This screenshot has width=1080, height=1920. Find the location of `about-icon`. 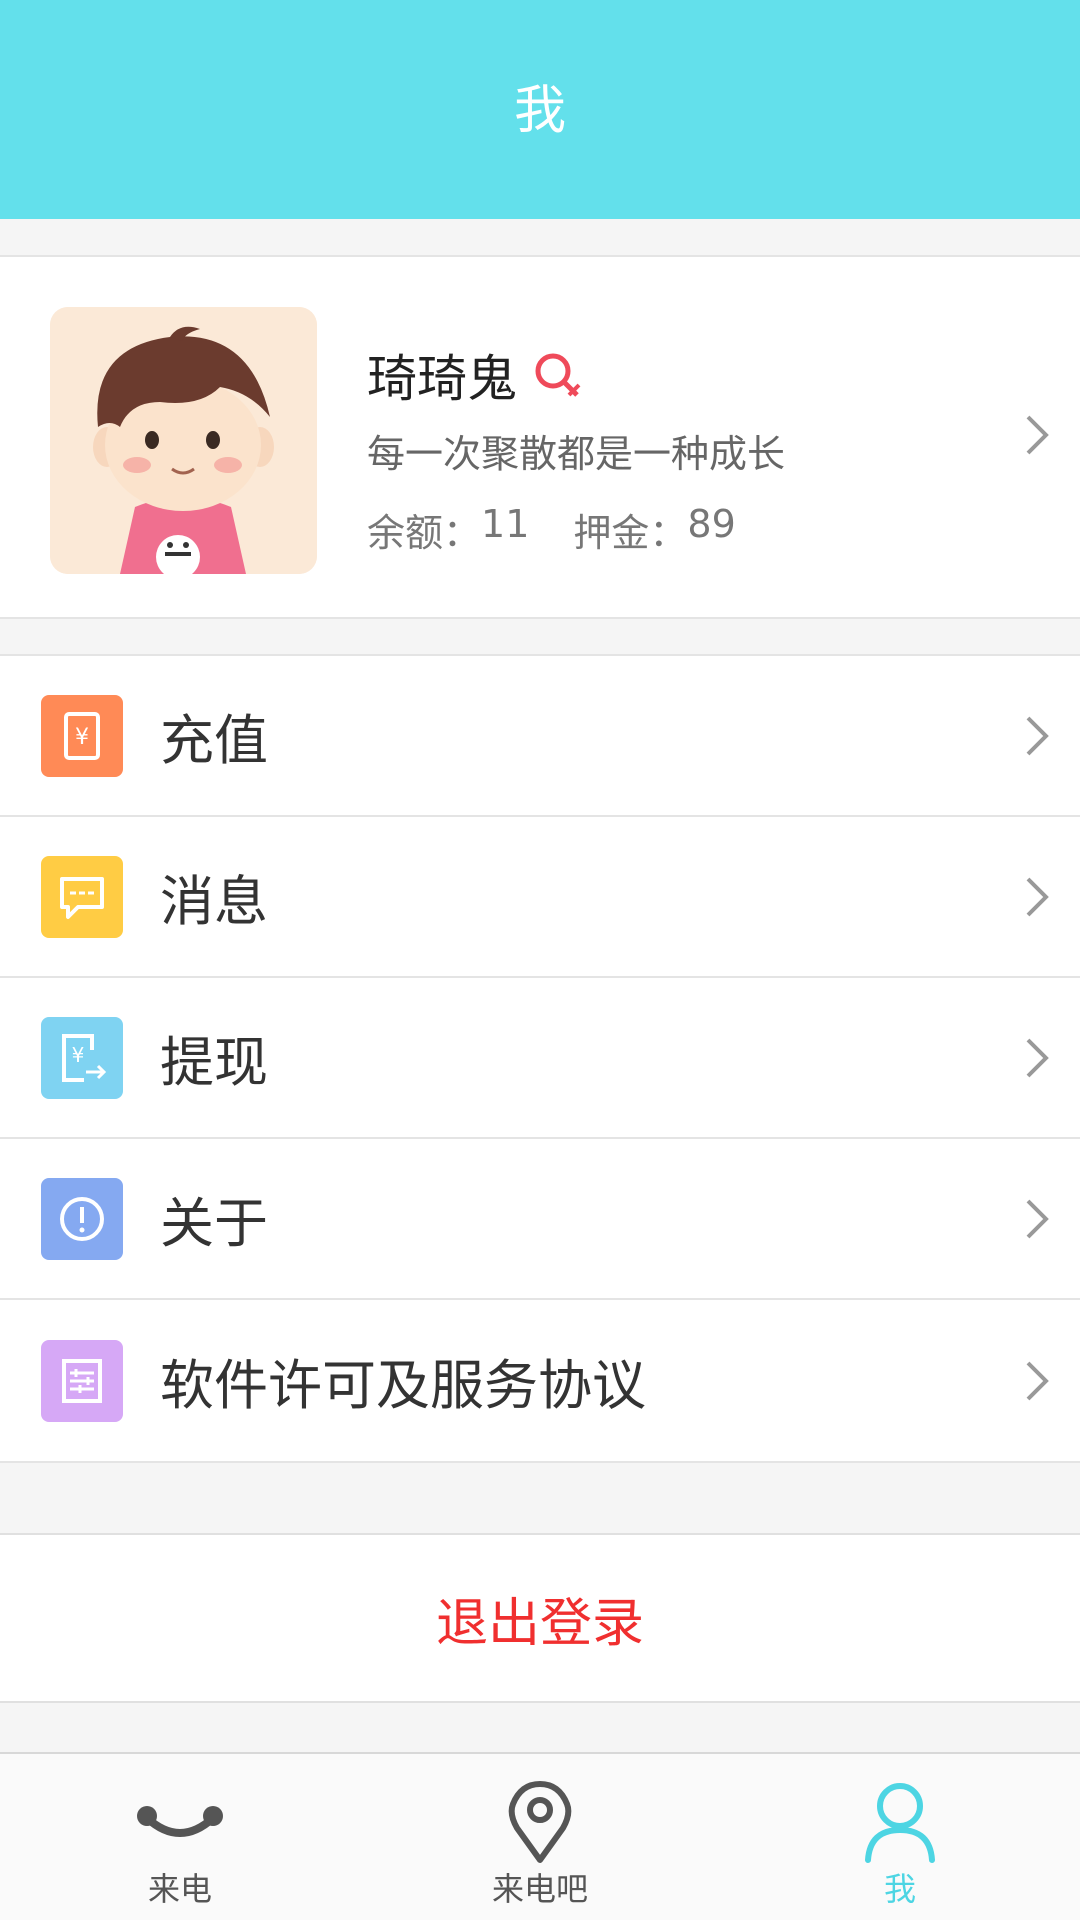

about-icon is located at coordinates (82, 1218).